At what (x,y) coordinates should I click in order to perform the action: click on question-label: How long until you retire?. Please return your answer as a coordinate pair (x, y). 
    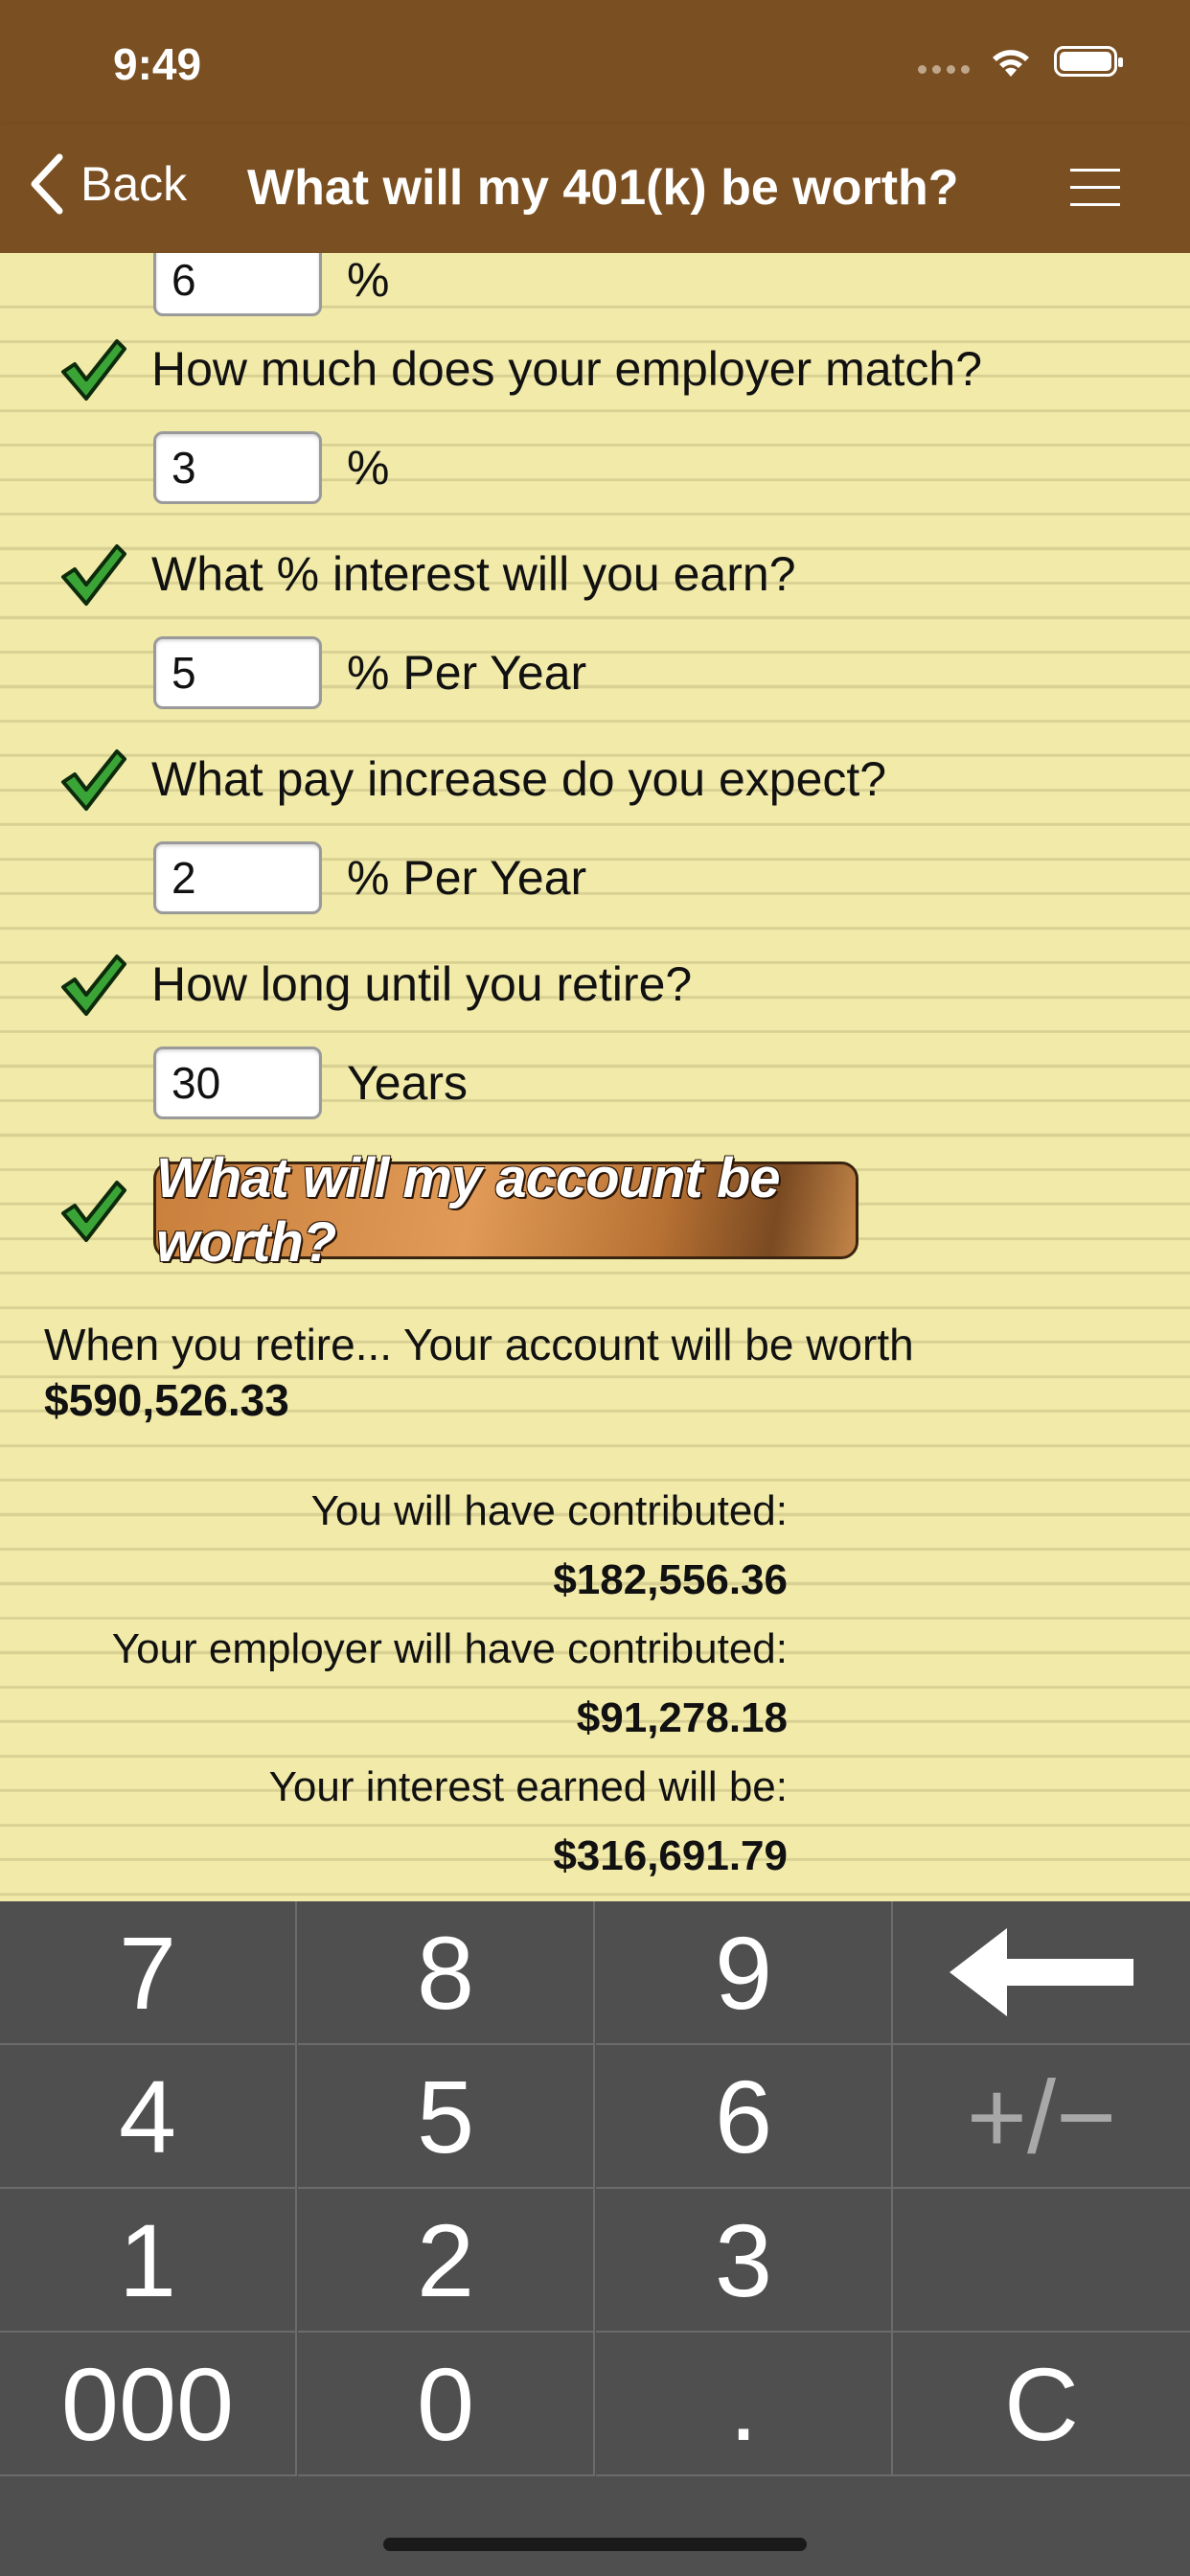
    Looking at the image, I should click on (422, 984).